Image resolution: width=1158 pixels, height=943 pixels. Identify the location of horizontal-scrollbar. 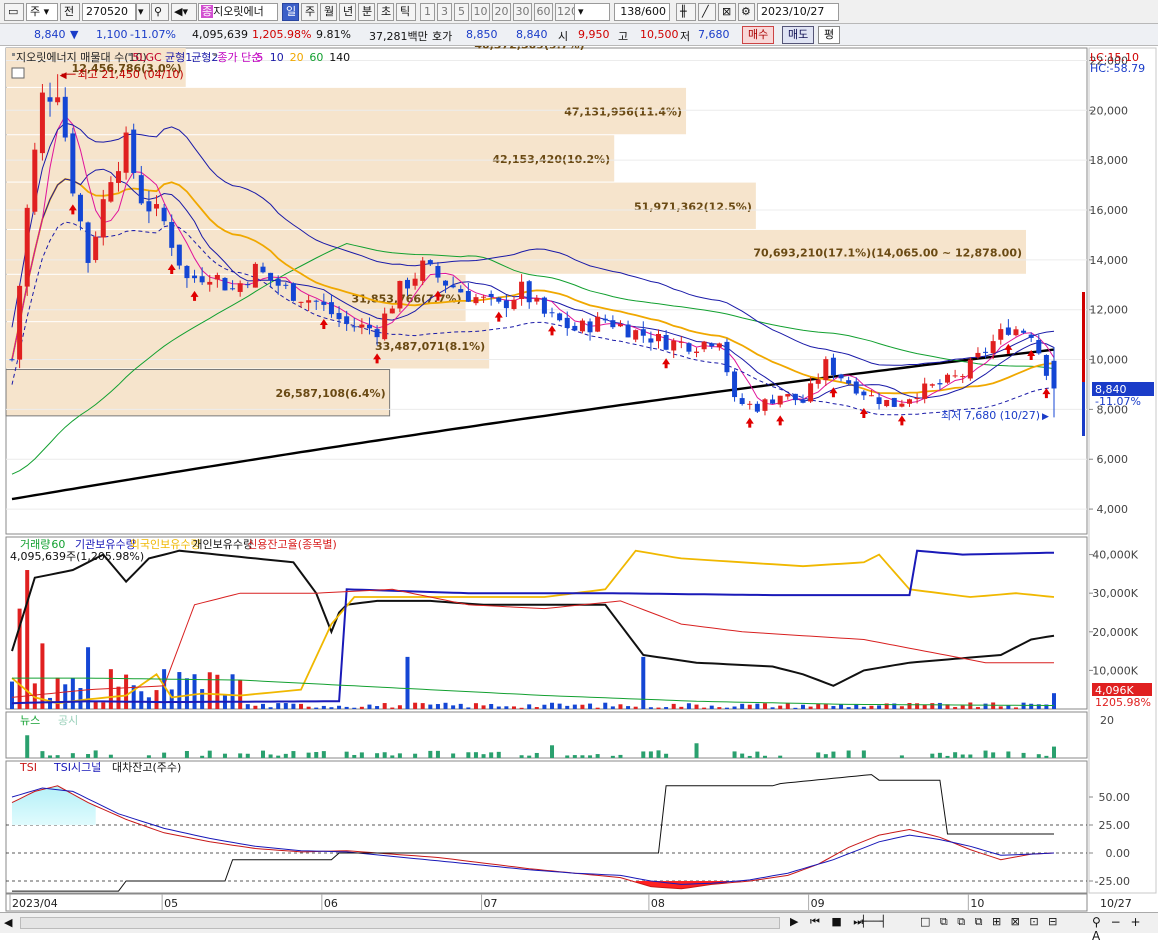
(400, 923).